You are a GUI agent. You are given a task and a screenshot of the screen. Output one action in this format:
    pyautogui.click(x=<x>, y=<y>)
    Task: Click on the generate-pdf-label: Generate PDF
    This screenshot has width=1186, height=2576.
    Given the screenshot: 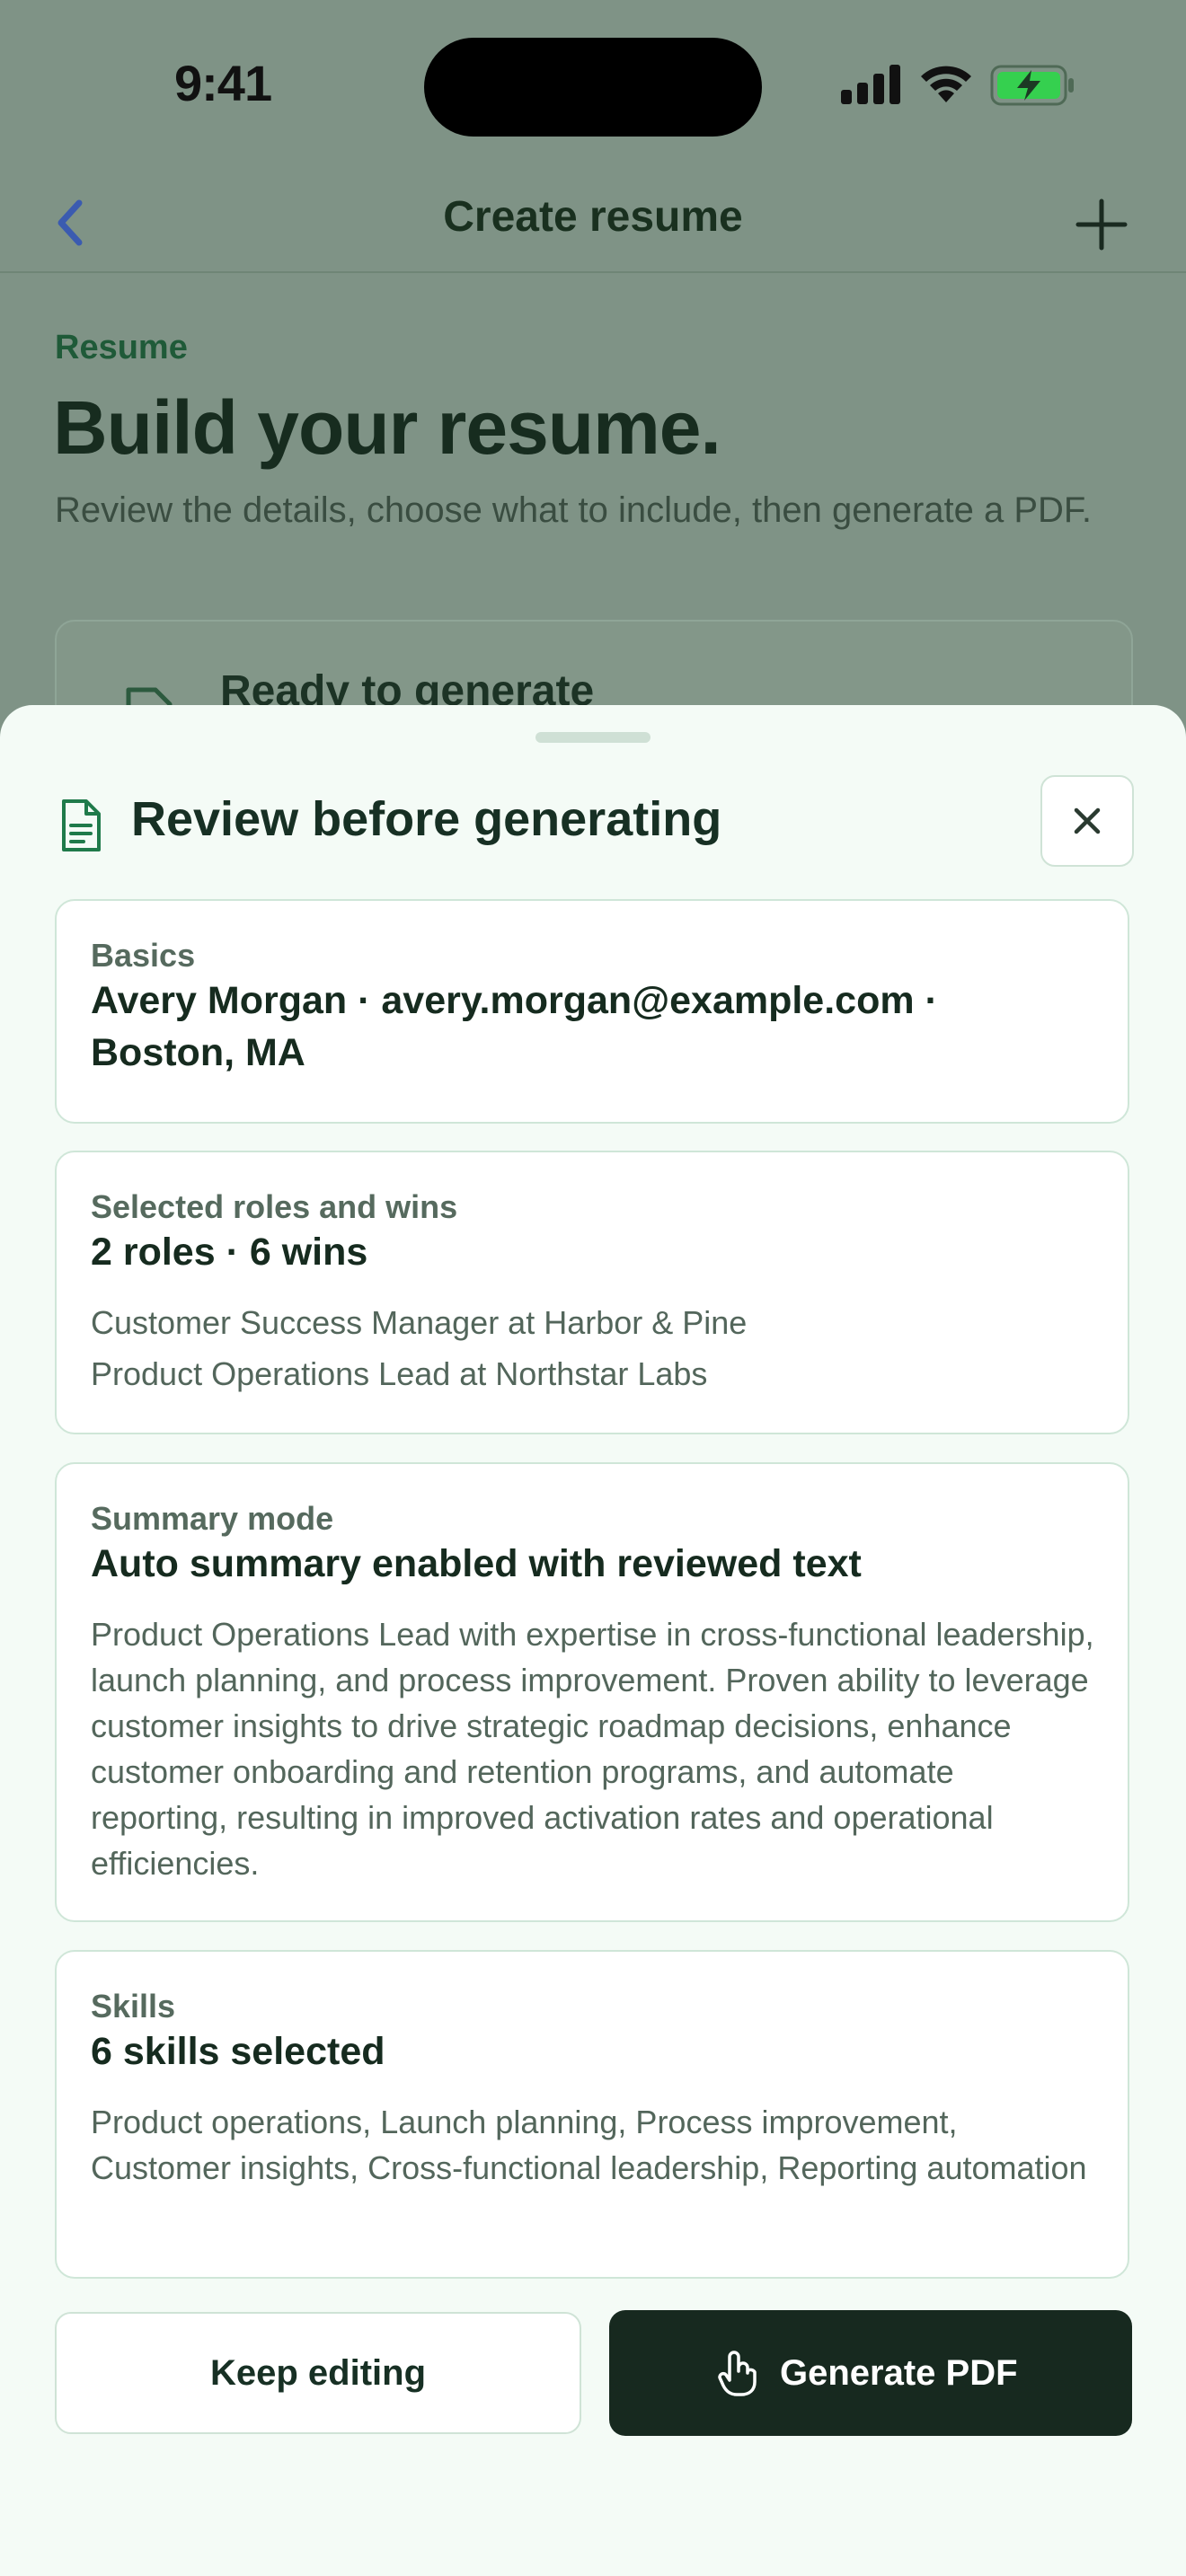 What is the action you would take?
    pyautogui.click(x=899, y=2373)
    